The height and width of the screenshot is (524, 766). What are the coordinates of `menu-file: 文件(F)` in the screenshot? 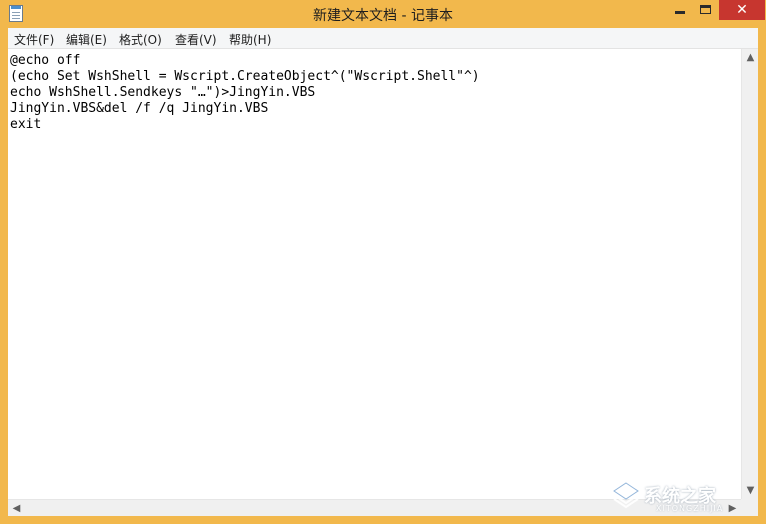 It's located at (34, 39).